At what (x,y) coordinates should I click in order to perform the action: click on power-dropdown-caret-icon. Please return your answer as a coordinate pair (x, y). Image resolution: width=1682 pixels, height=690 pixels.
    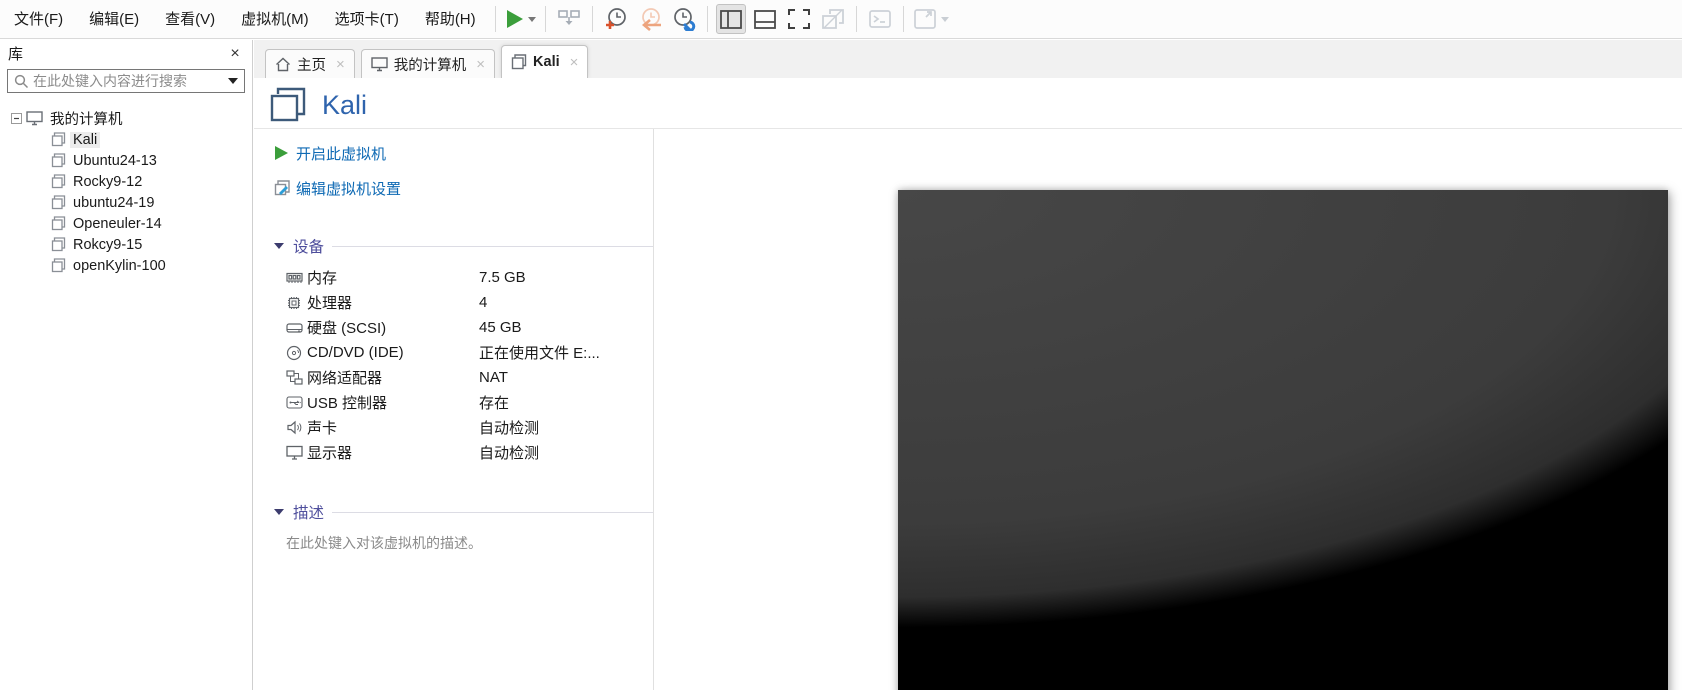
    Looking at the image, I should click on (531, 19).